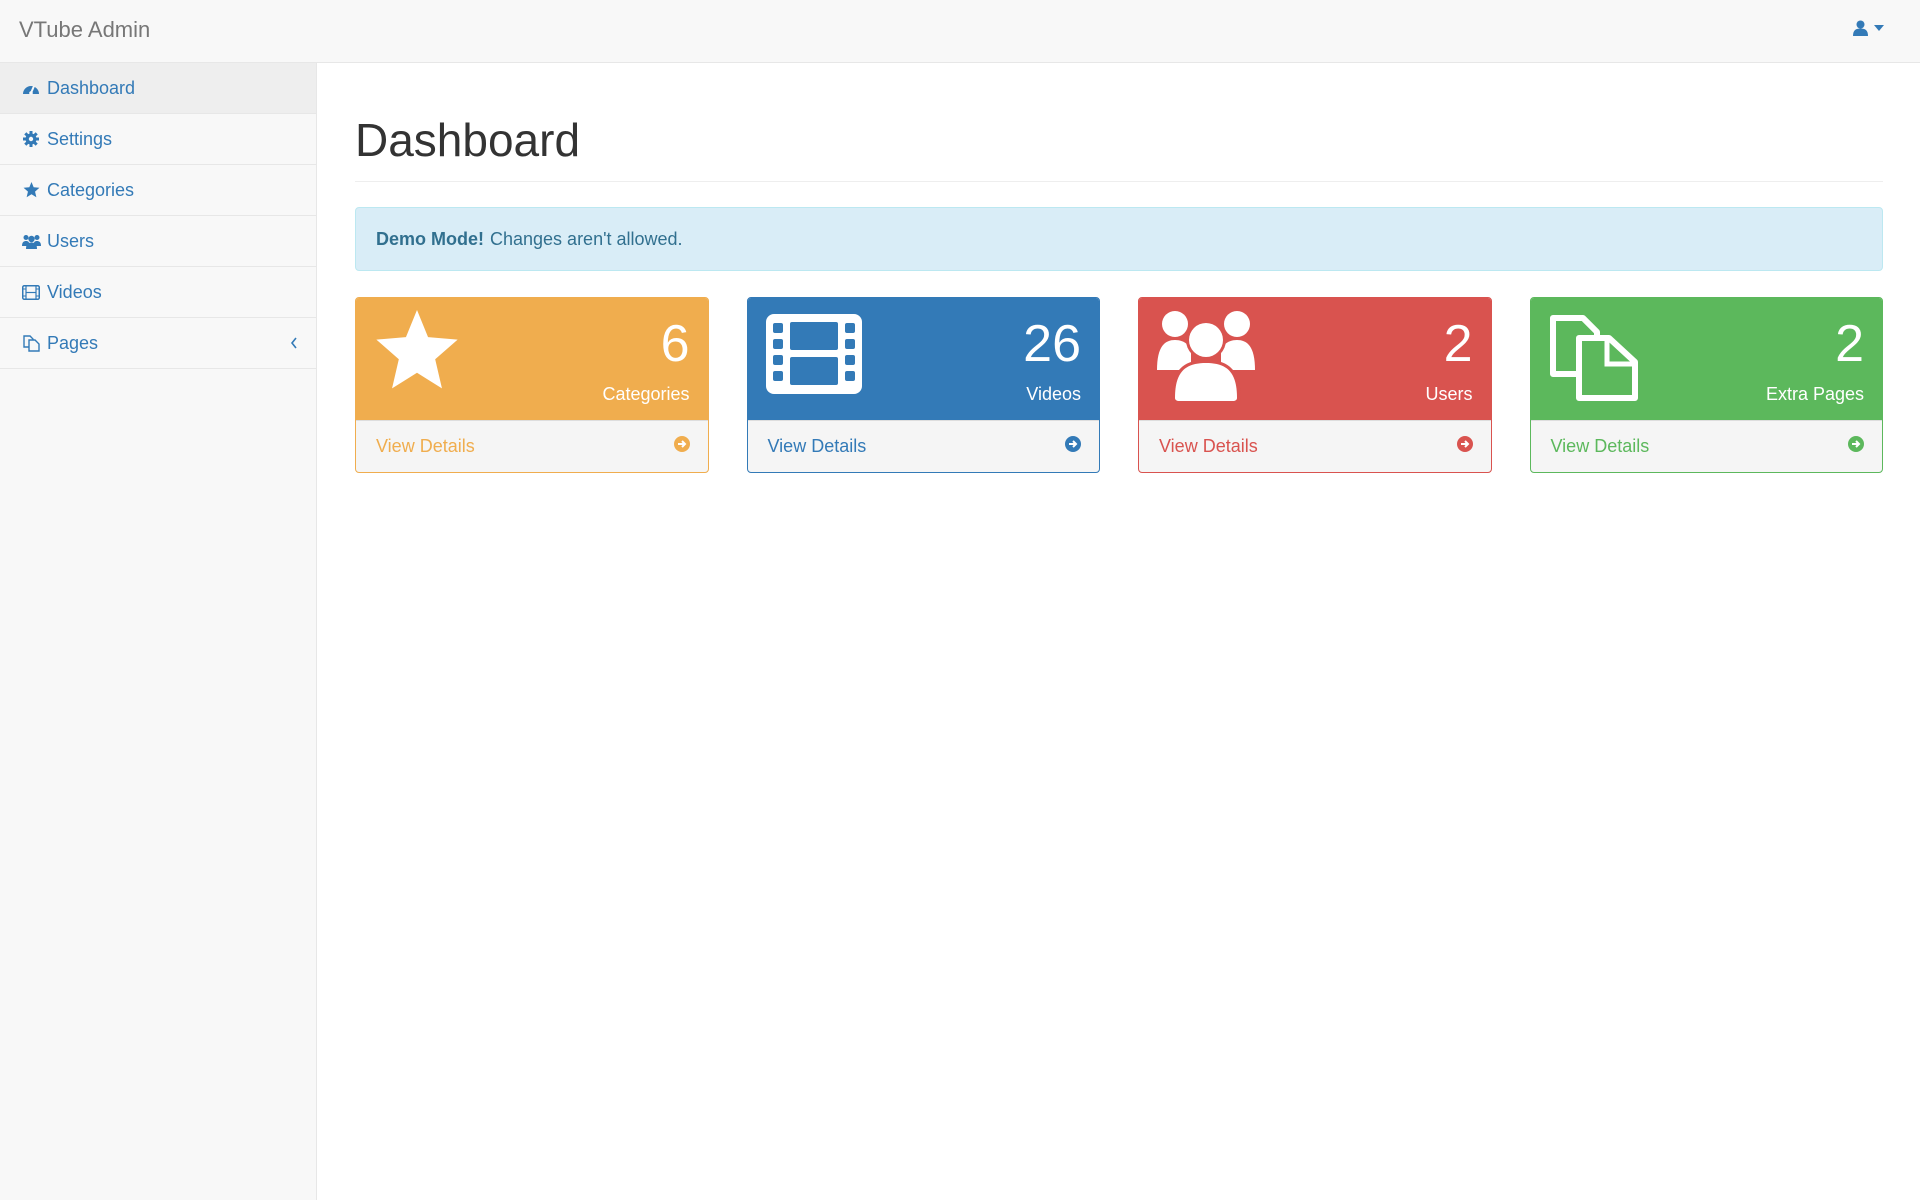 Image resolution: width=1920 pixels, height=1200 pixels. What do you see at coordinates (74, 291) in the screenshot?
I see `sidebar-item-label: Videos` at bounding box center [74, 291].